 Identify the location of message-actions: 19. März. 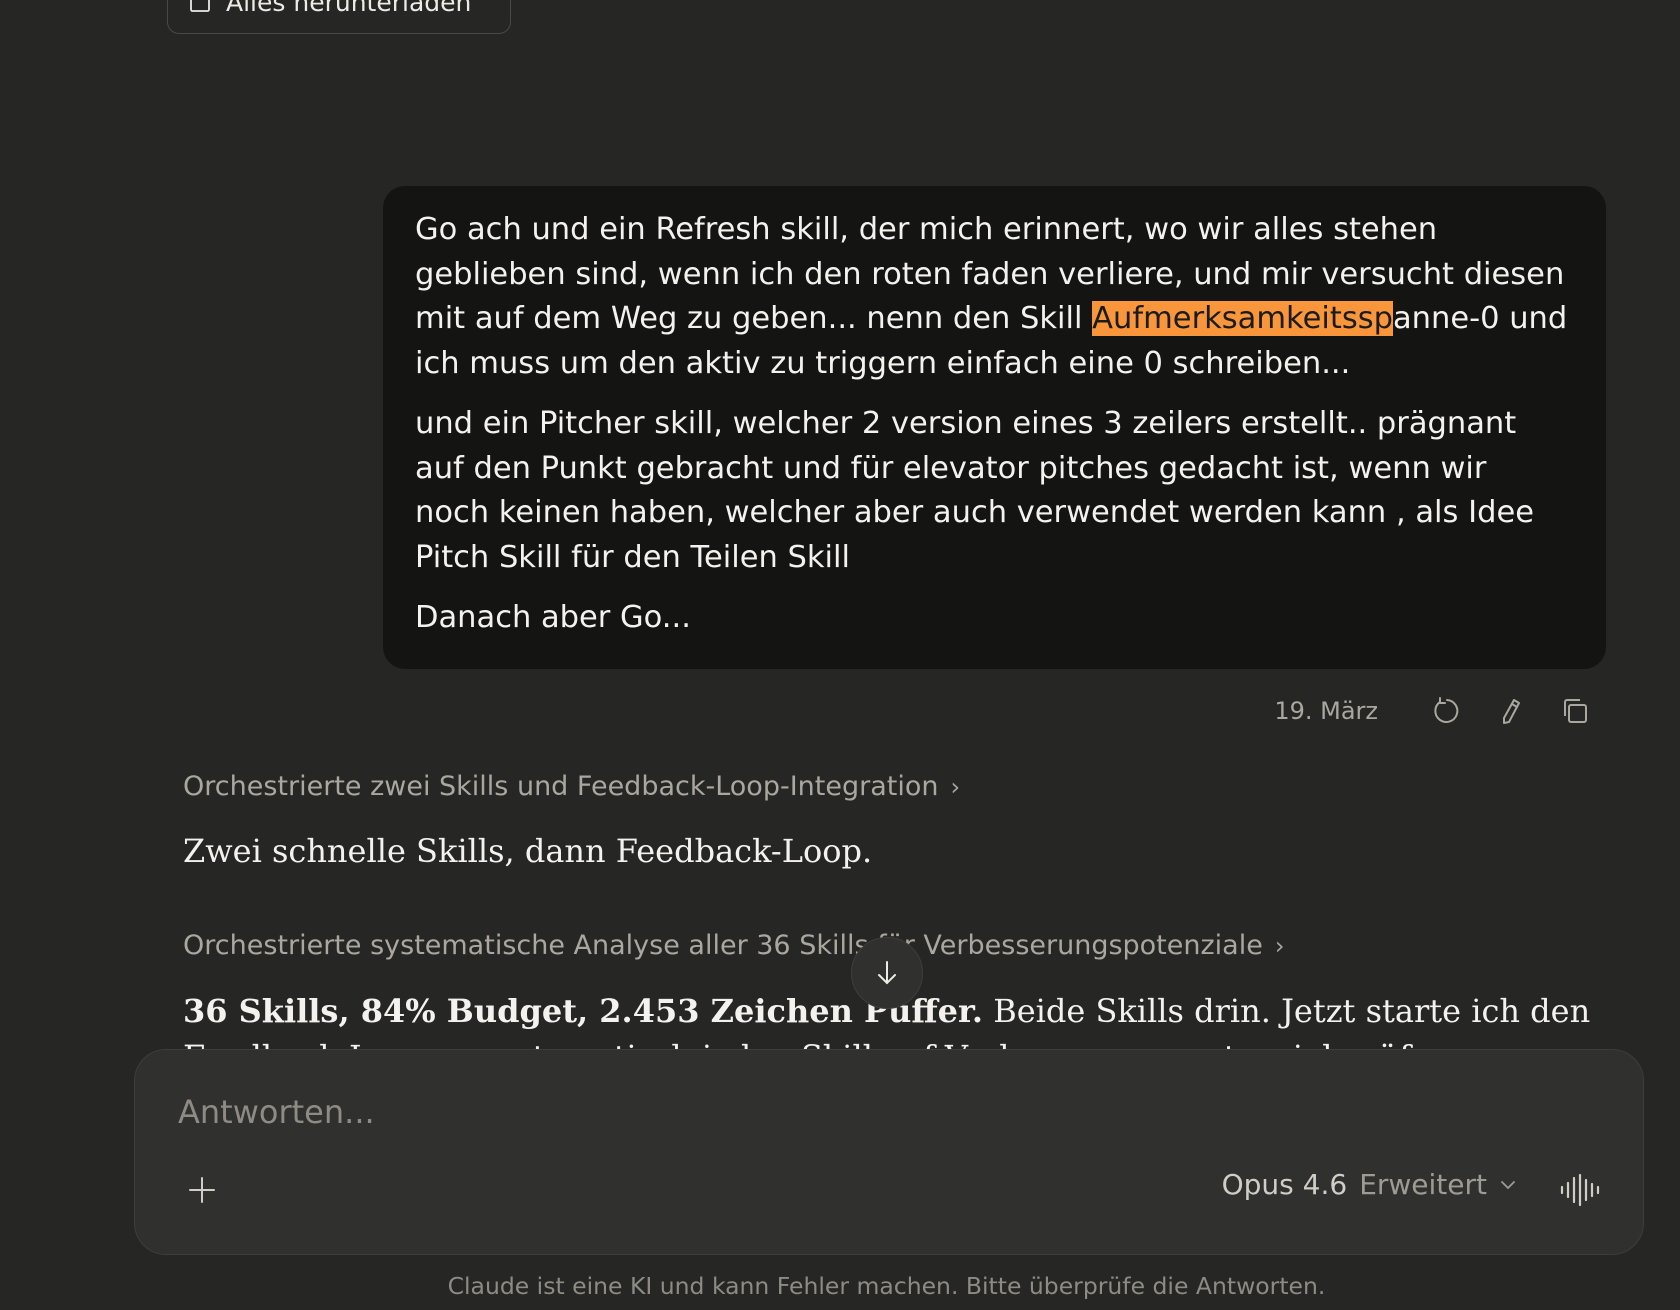
(1435, 711).